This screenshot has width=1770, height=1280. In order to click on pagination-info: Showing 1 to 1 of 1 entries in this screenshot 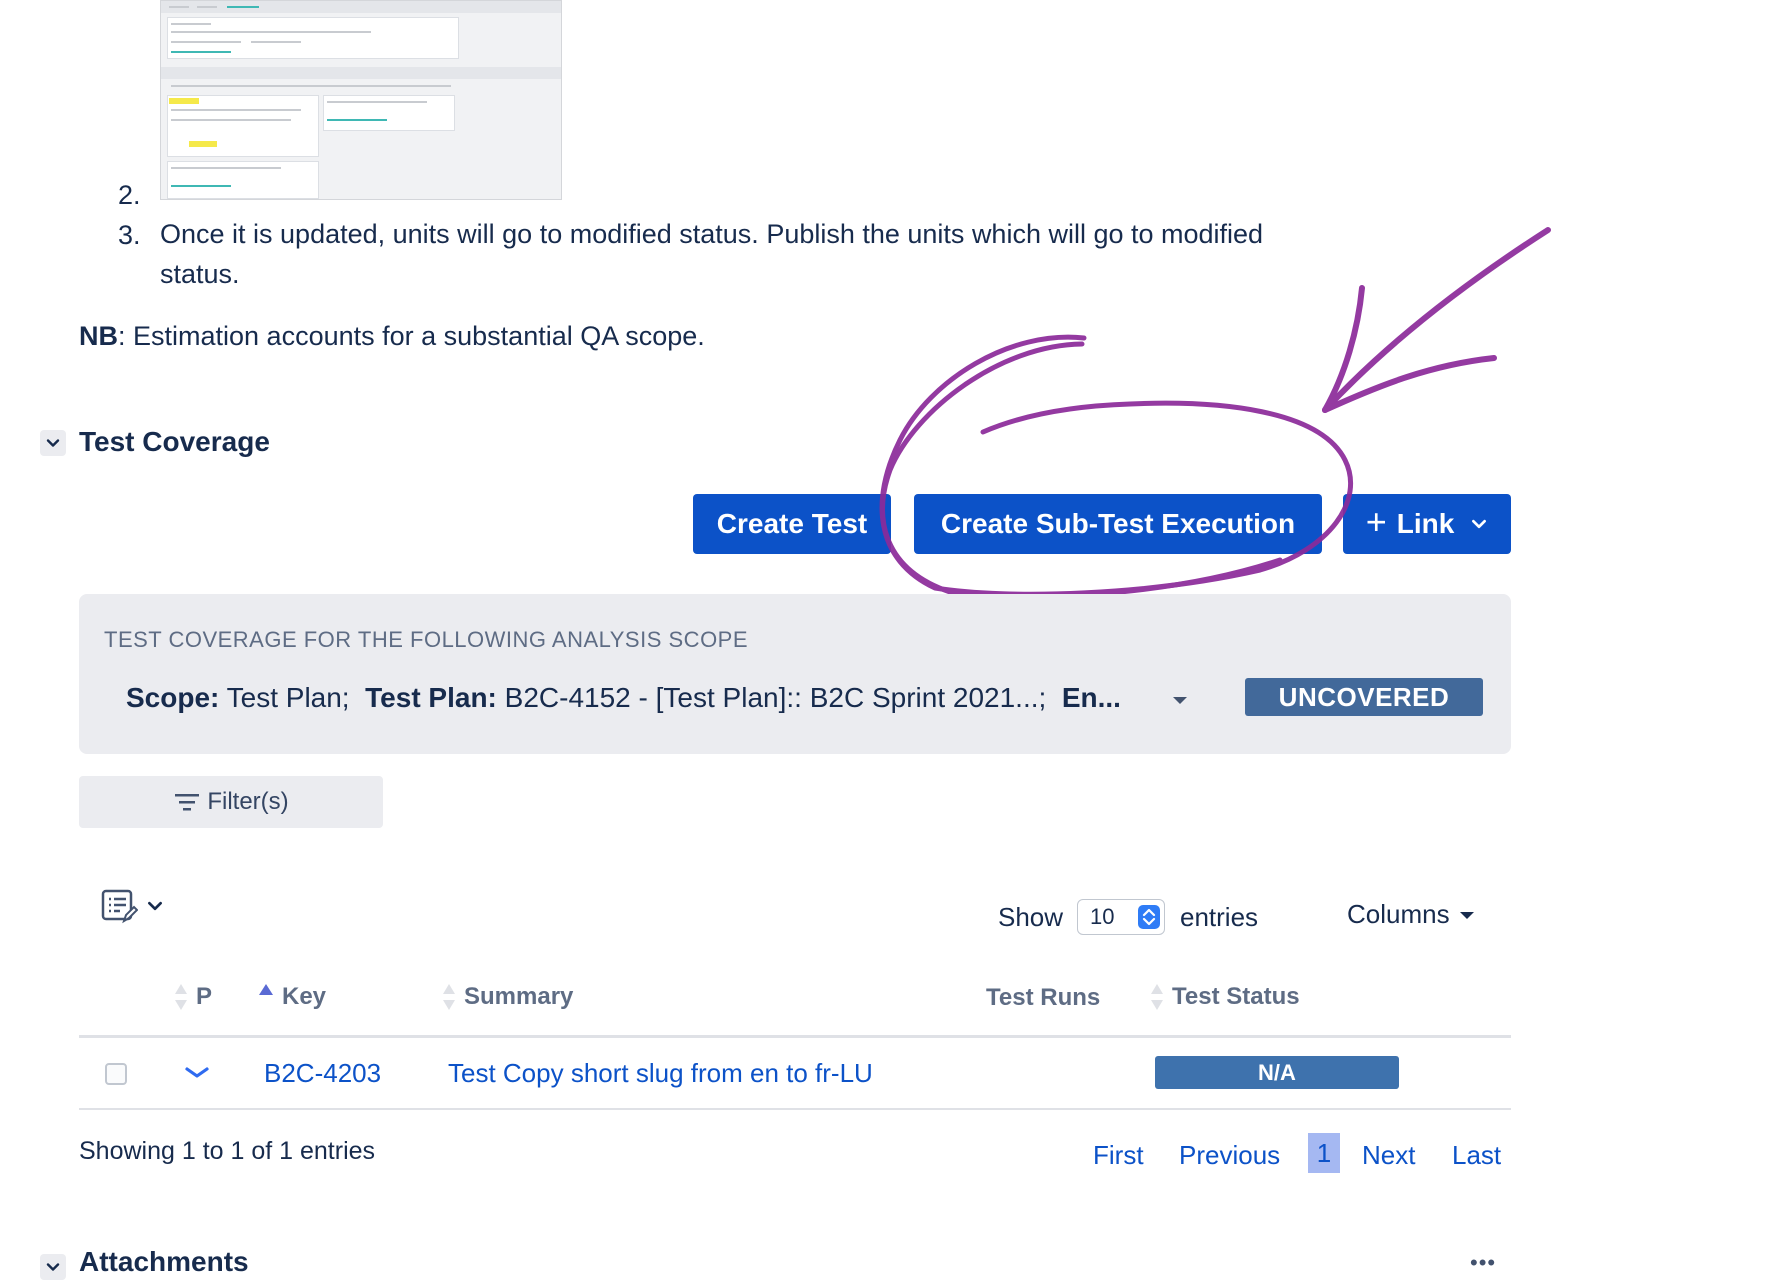, I will do `click(227, 1151)`.